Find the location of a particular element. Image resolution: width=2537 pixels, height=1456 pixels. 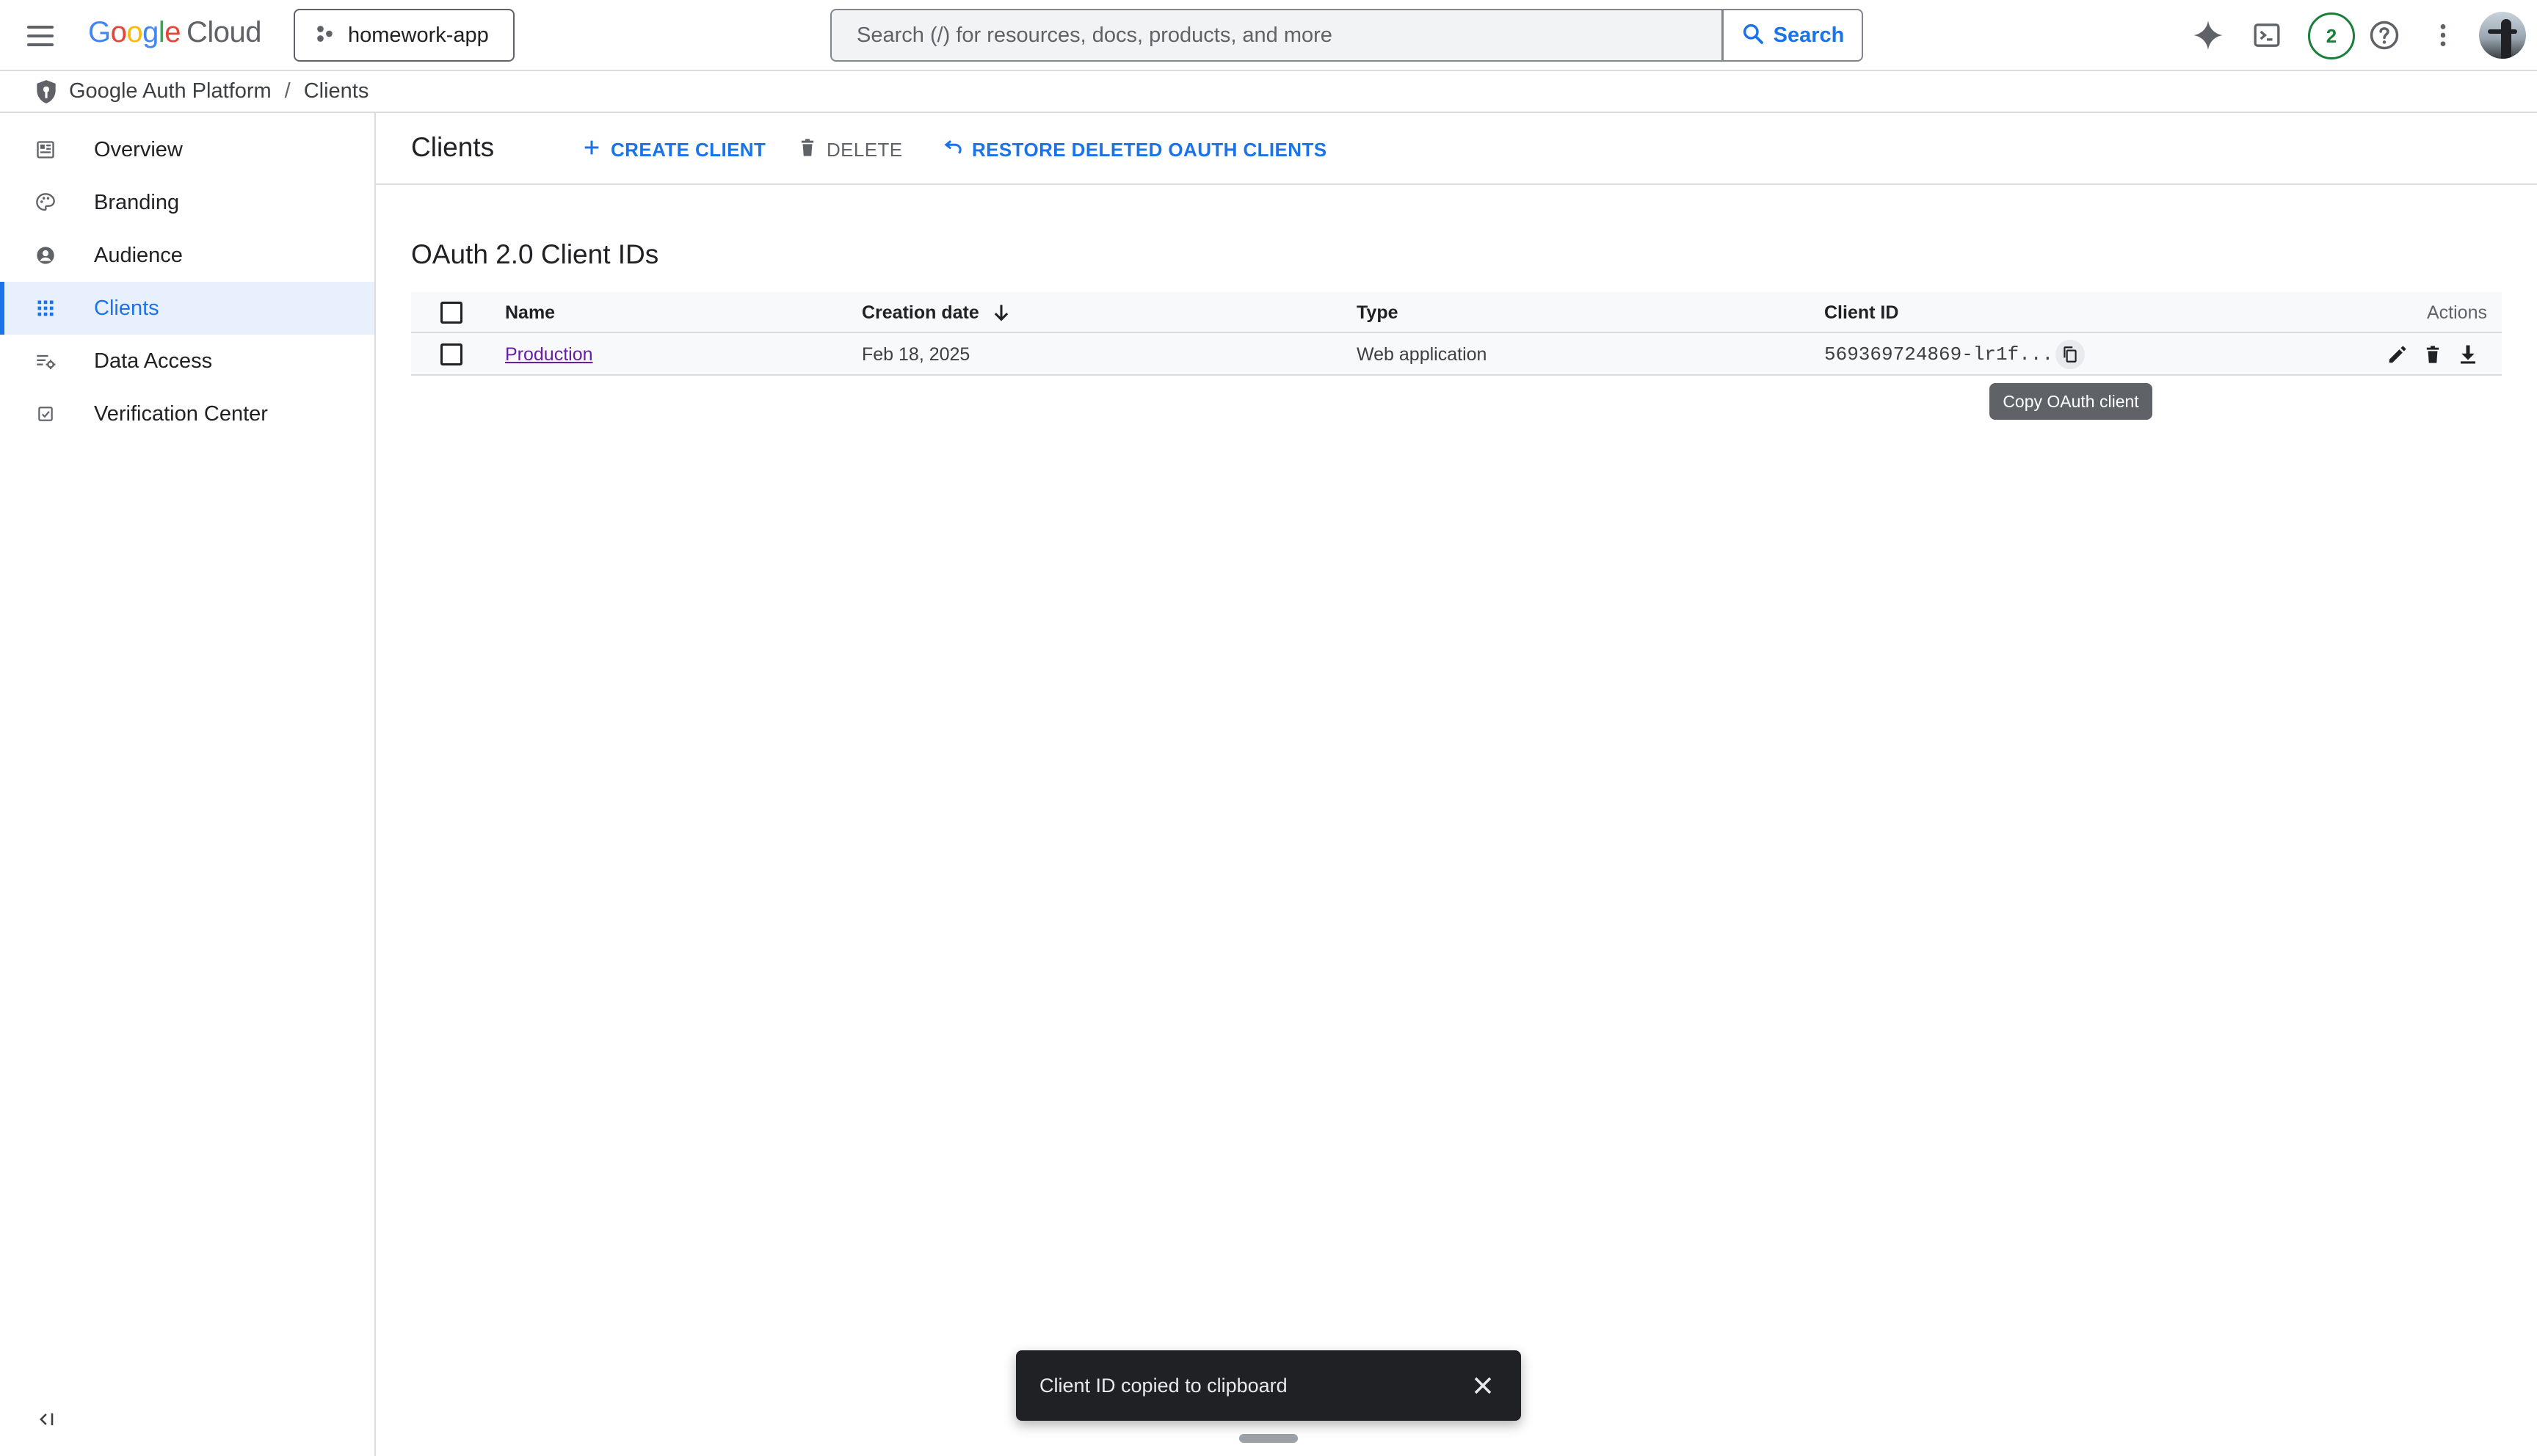

sidebar-item-overview: Overview is located at coordinates (187, 149).